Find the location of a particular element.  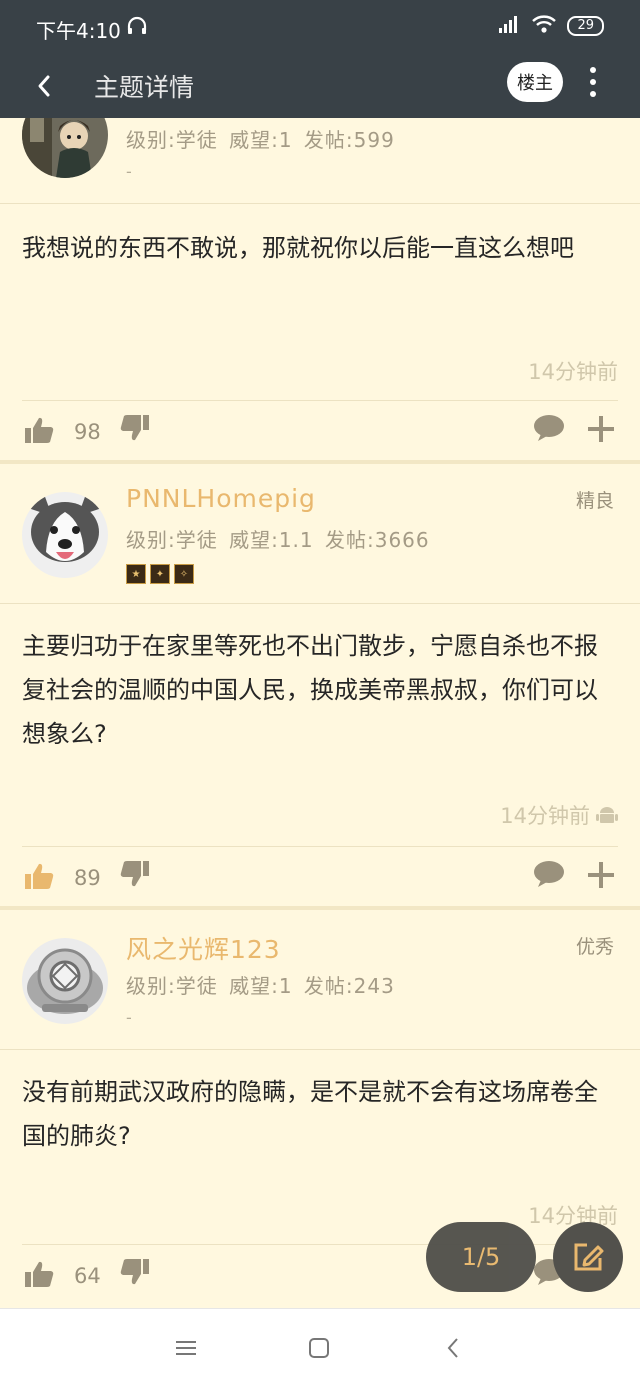

app-bar: 主题详情 楼主 is located at coordinates (320, 87).